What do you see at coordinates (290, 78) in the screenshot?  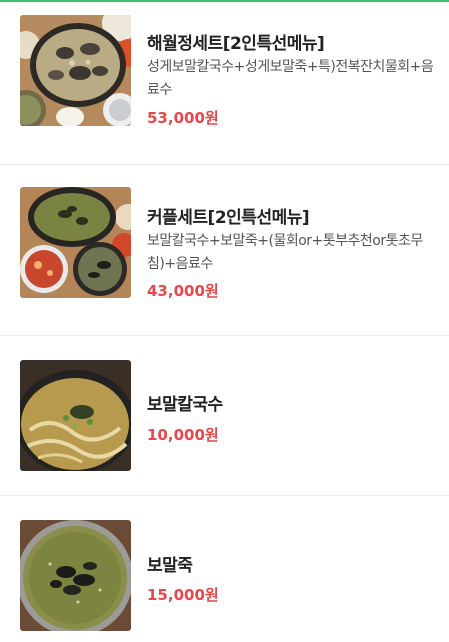 I see `menu-item-description: 성게보말칼국수+성게보말죽+특)전복잔치물회+음료수` at bounding box center [290, 78].